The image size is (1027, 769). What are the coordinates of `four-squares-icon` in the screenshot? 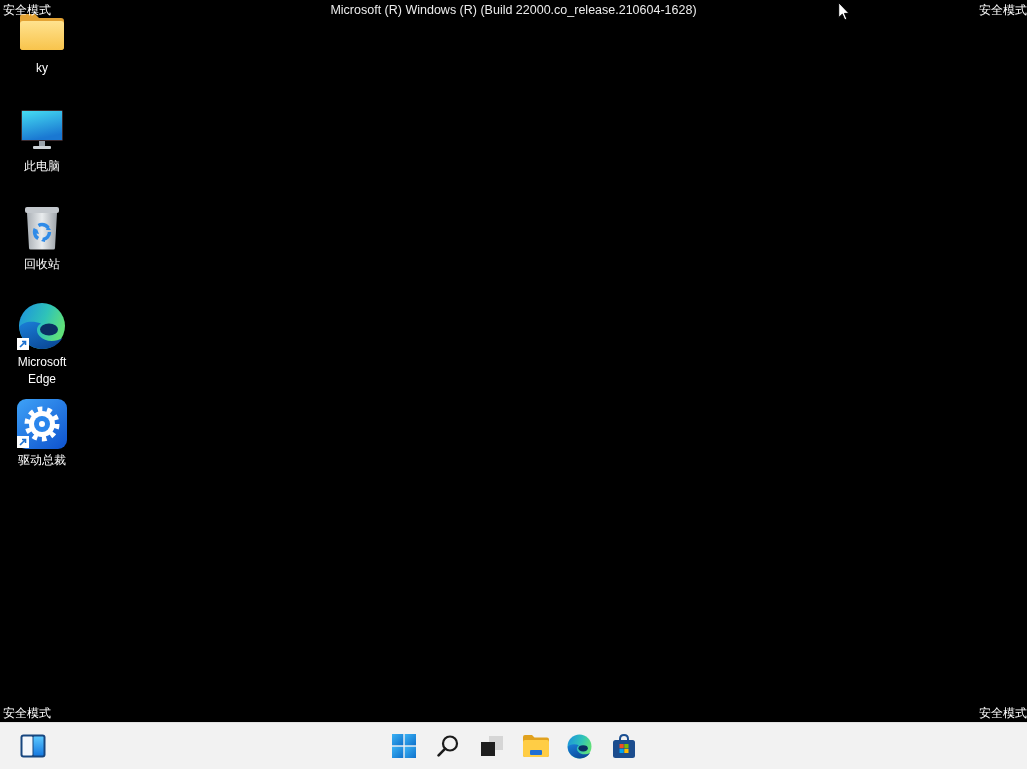 It's located at (403, 746).